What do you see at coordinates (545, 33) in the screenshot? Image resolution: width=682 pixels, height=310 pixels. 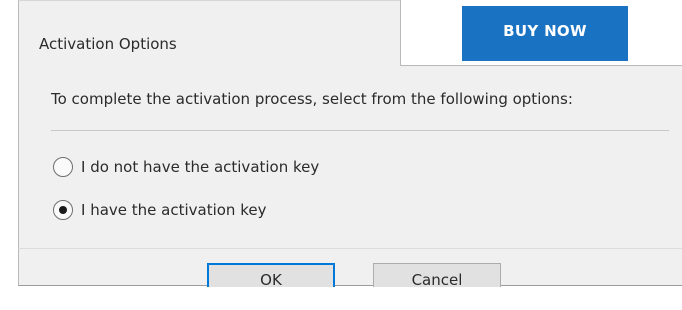 I see `buy-now-button: BUY NOW` at bounding box center [545, 33].